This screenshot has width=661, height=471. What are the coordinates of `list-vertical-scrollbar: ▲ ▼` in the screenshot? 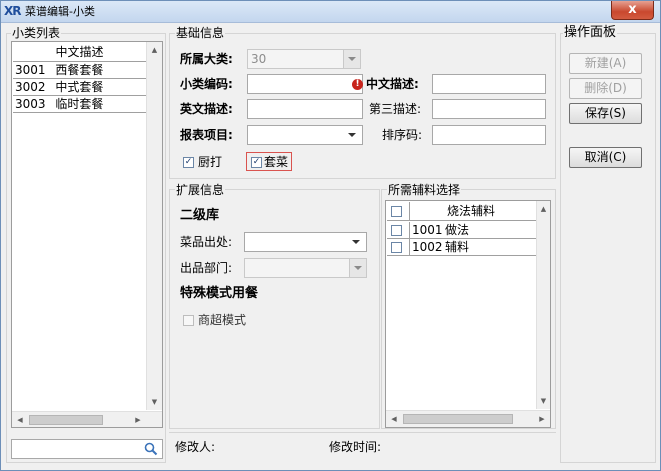 It's located at (154, 226).